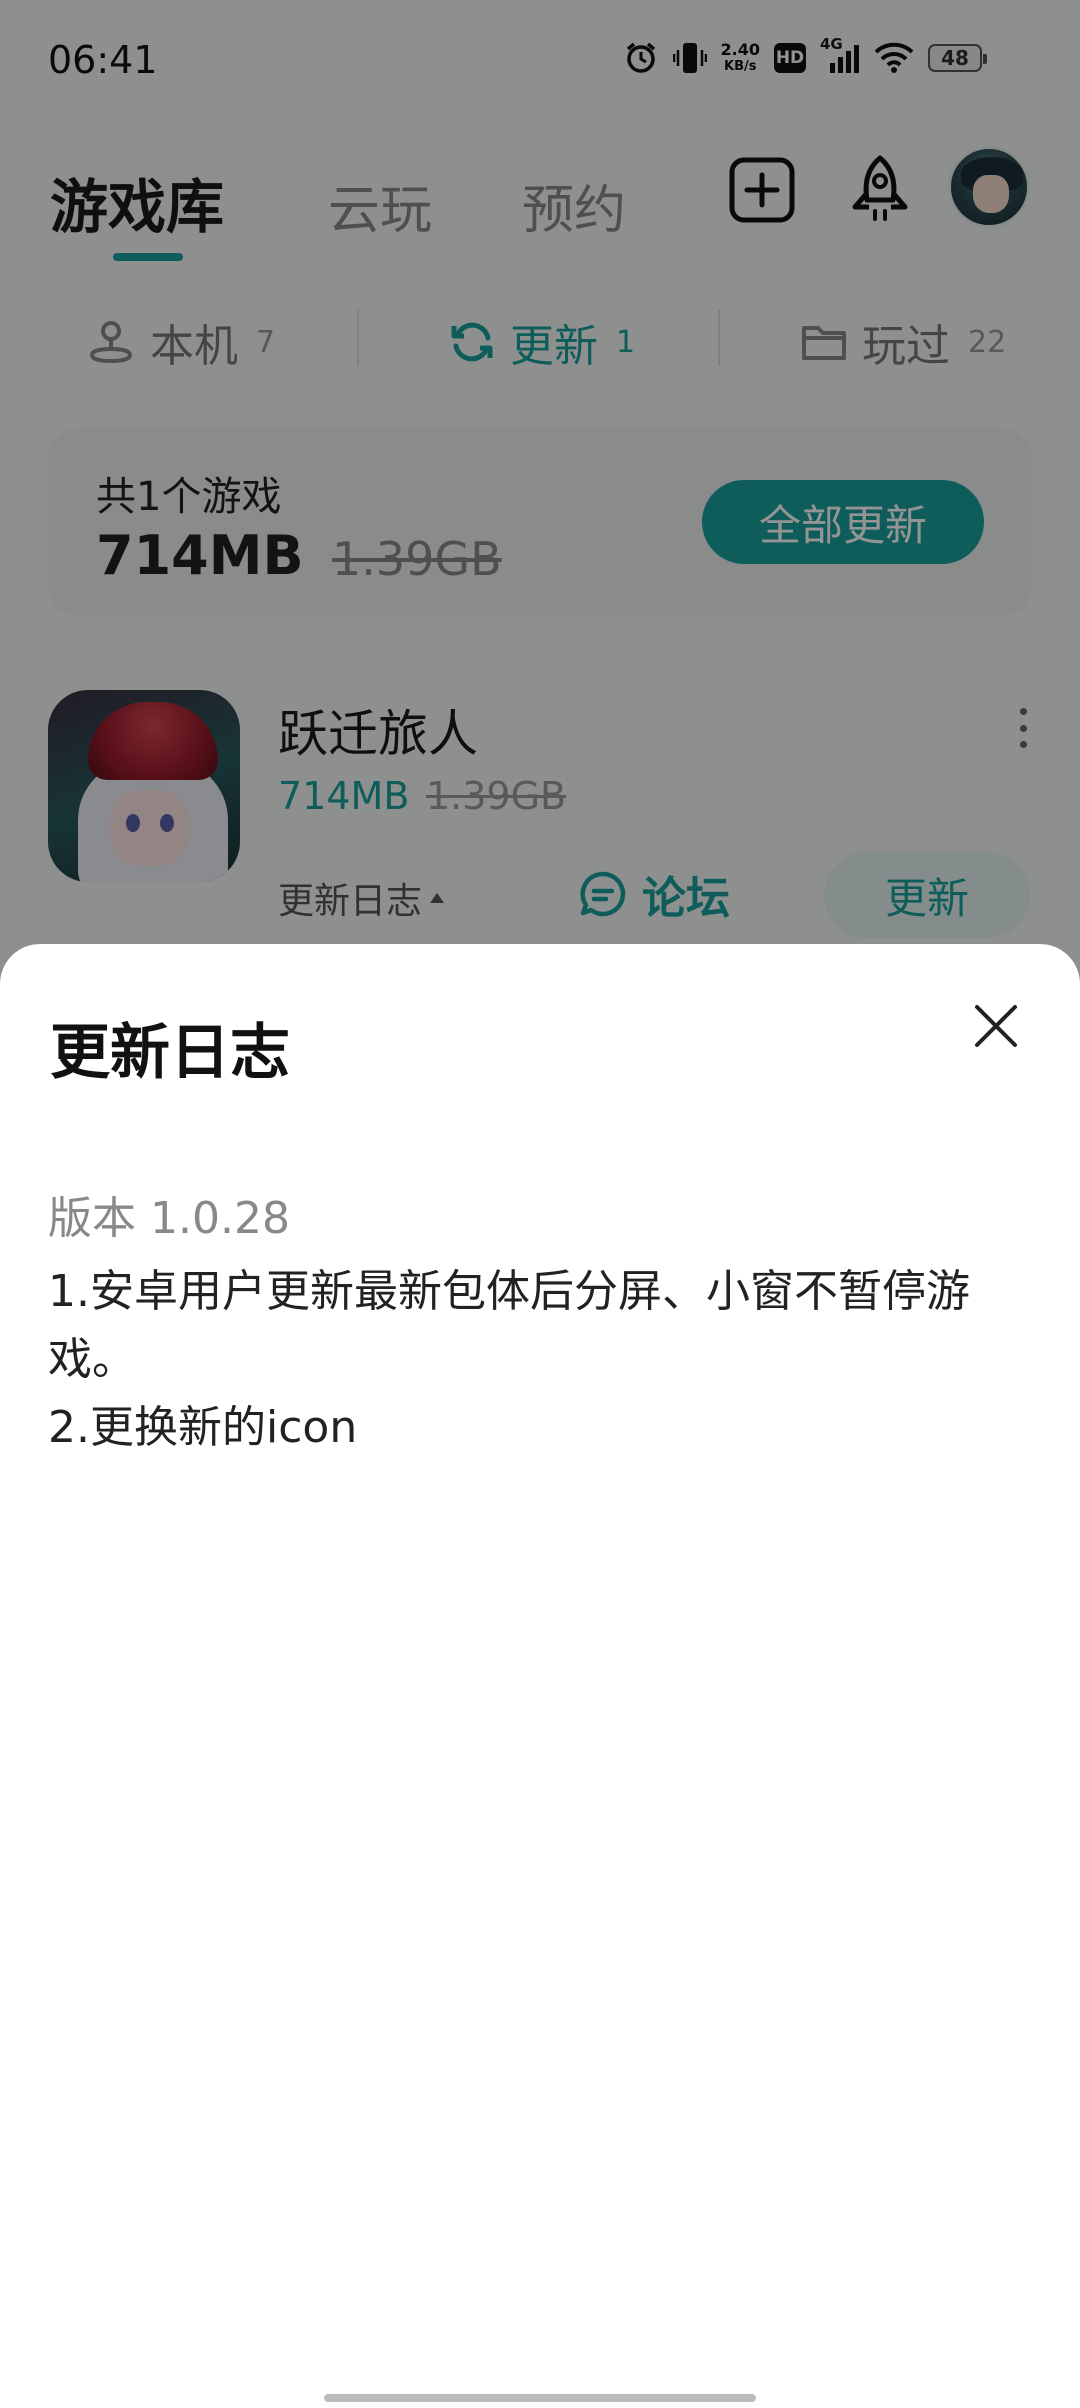 The width and height of the screenshot is (1080, 2408). Describe the element at coordinates (509, 1325) in the screenshot. I see `changelog-note: 1.安卓用户更新最新包体后分屏、小窗不暂停游戏。` at that location.